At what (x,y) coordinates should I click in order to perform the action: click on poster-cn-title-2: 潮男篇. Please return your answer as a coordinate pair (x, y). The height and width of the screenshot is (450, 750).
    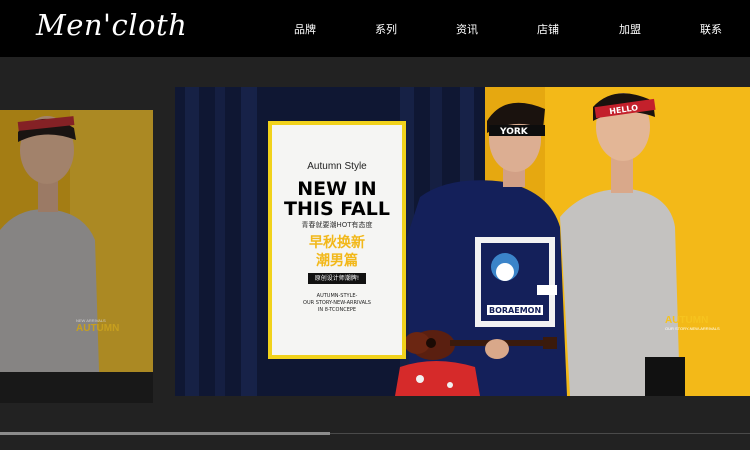
    Looking at the image, I should click on (337, 261).